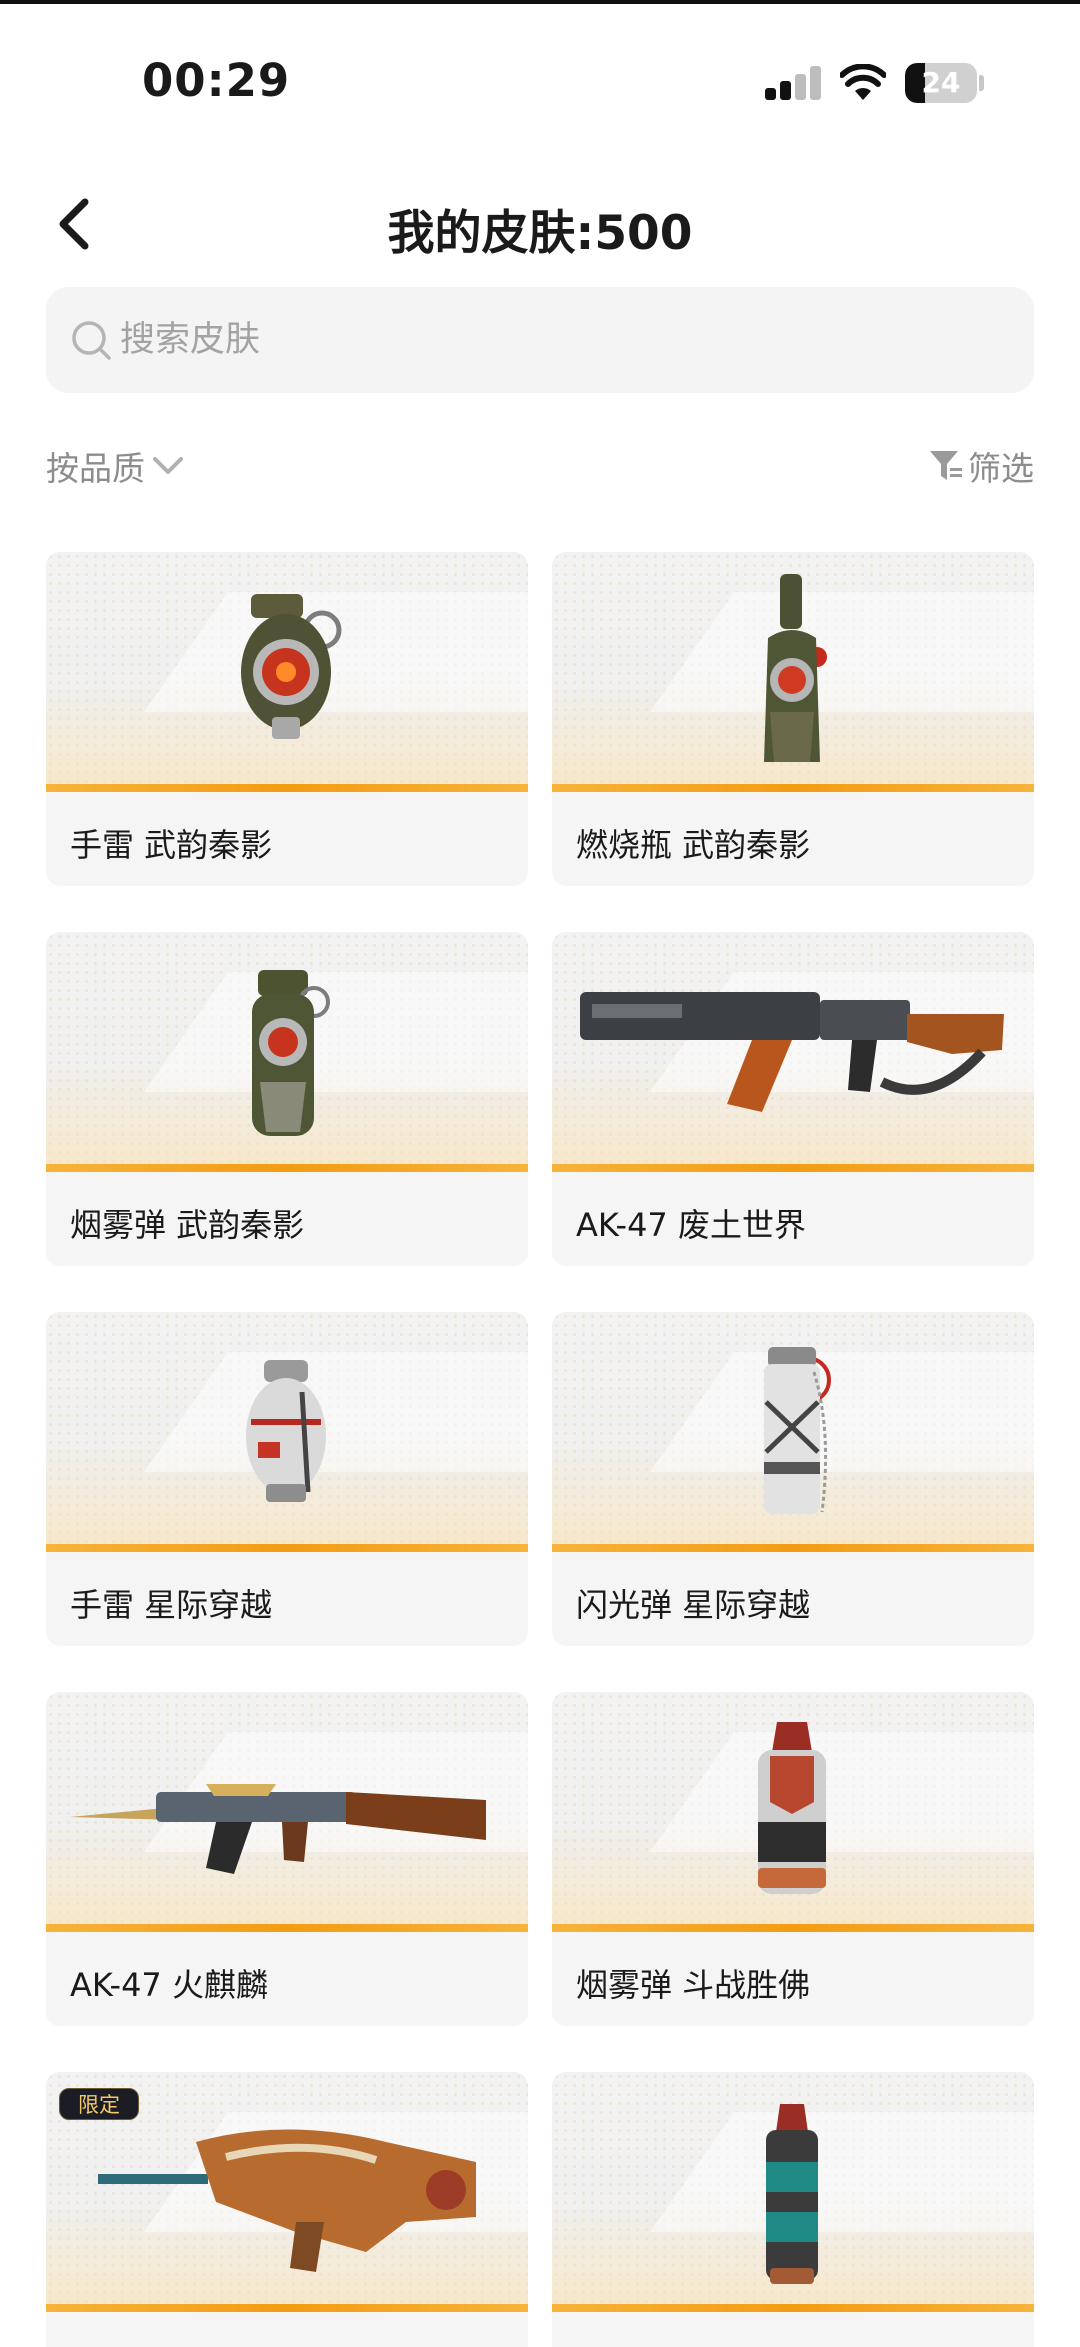 The width and height of the screenshot is (1080, 2347). What do you see at coordinates (171, 845) in the screenshot?
I see `skin-name: 手雷 武韵秦影` at bounding box center [171, 845].